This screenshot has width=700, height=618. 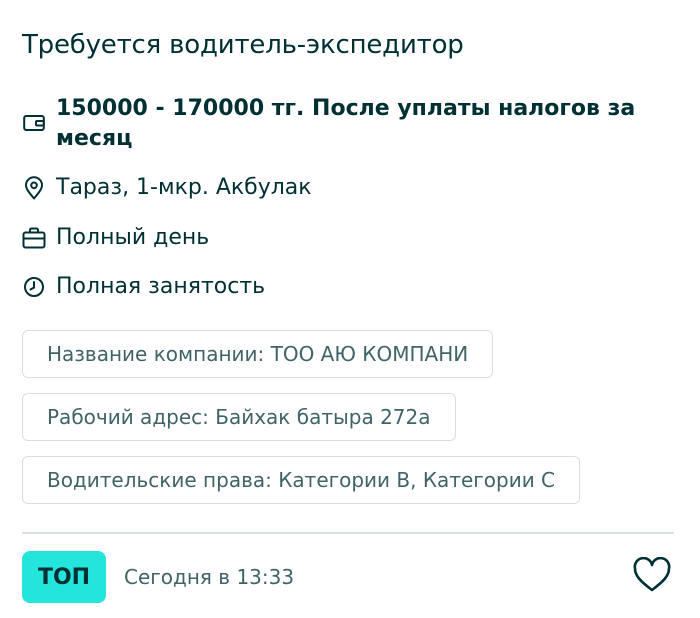 I want to click on top-badge: ТОП, so click(x=64, y=577).